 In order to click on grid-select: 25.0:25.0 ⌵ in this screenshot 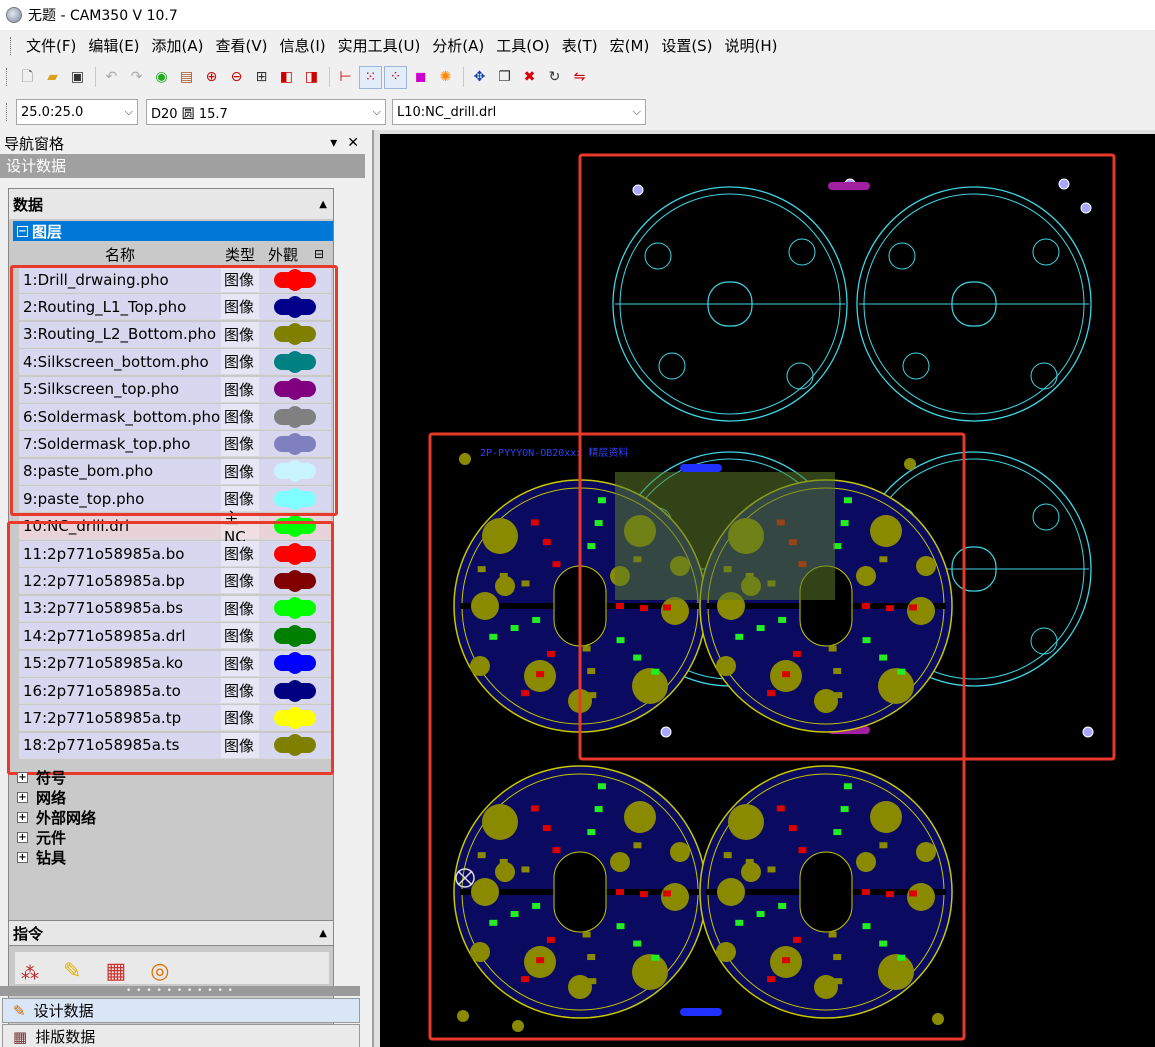, I will do `click(77, 112)`.